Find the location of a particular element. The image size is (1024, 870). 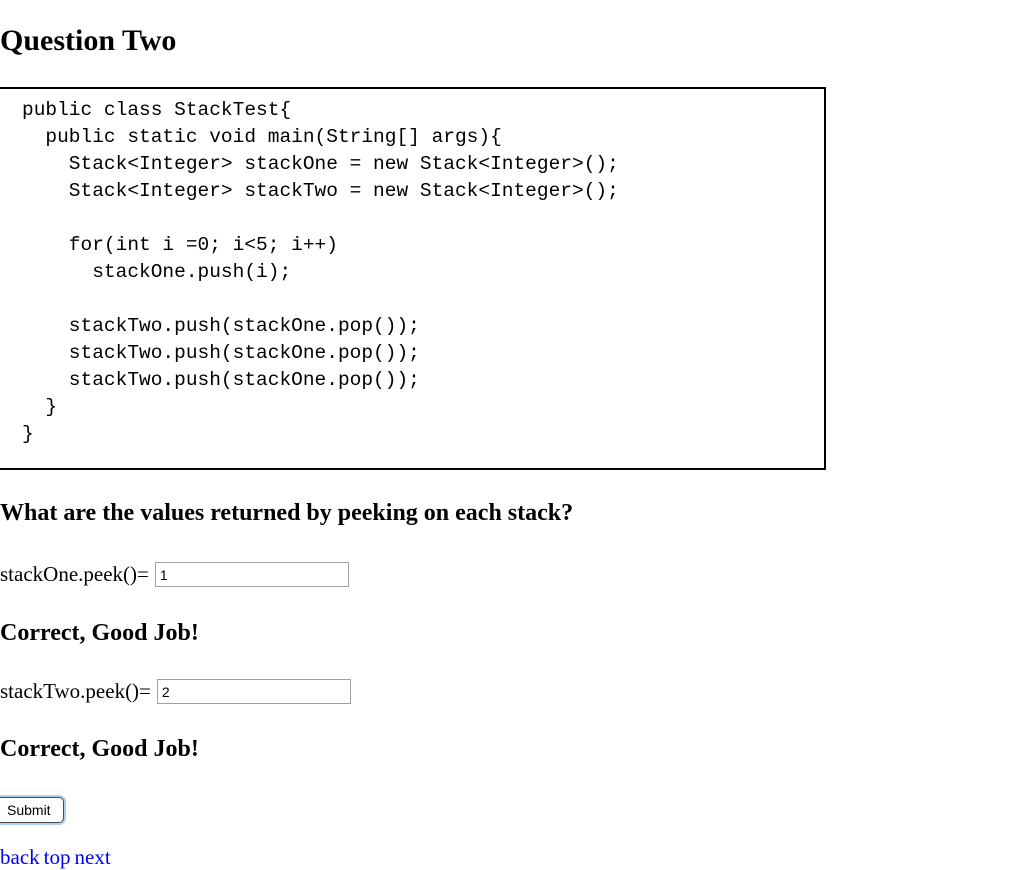

feedback-stacktwo: Correct, Good Job! is located at coordinates (99, 749).